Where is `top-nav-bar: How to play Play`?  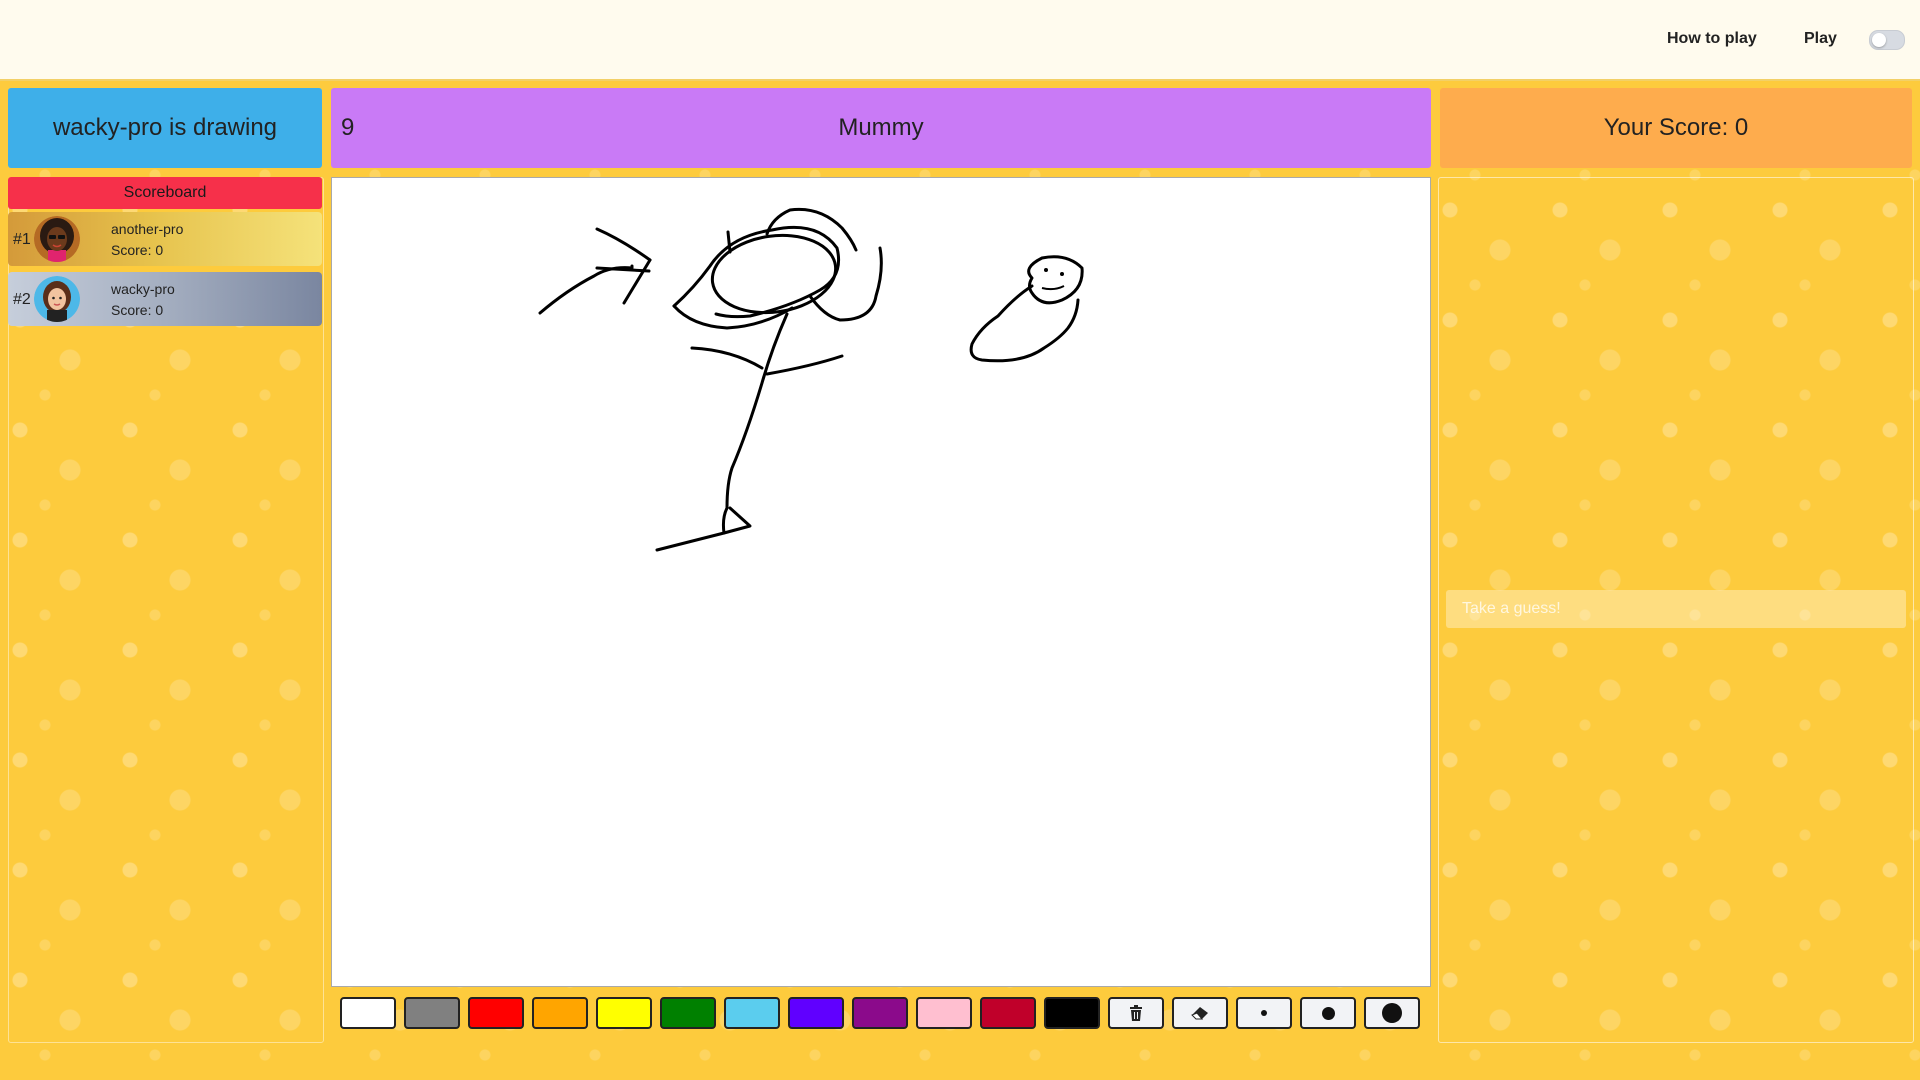
top-nav-bar: How to play Play is located at coordinates (960, 40).